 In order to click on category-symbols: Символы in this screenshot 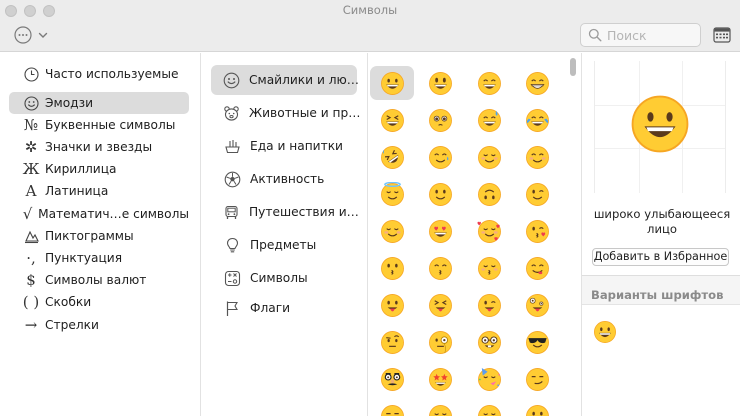, I will do `click(284, 278)`.